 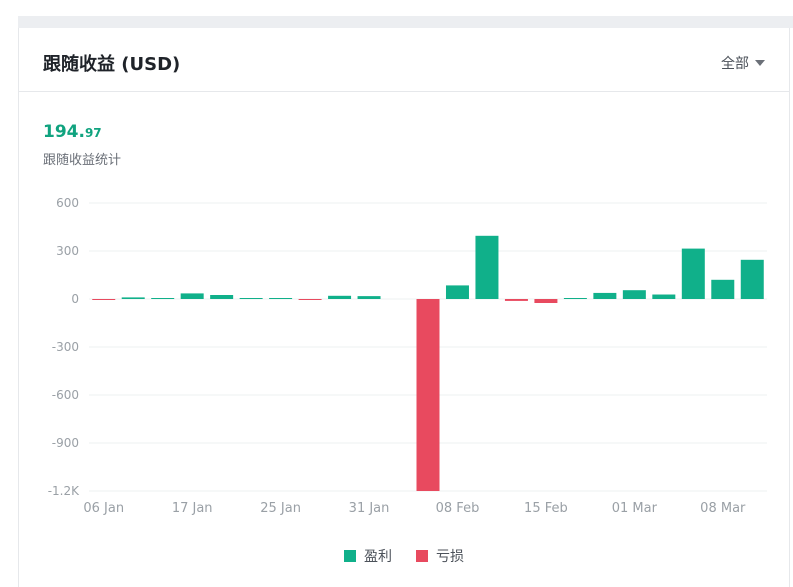 I want to click on y-tick-label: -300, so click(x=65, y=347).